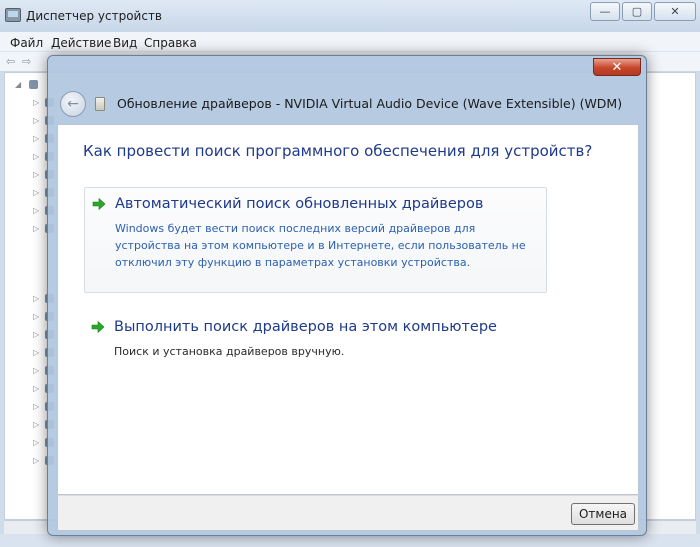 This screenshot has width=700, height=547. What do you see at coordinates (603, 514) in the screenshot?
I see `cancel-button: Отмена` at bounding box center [603, 514].